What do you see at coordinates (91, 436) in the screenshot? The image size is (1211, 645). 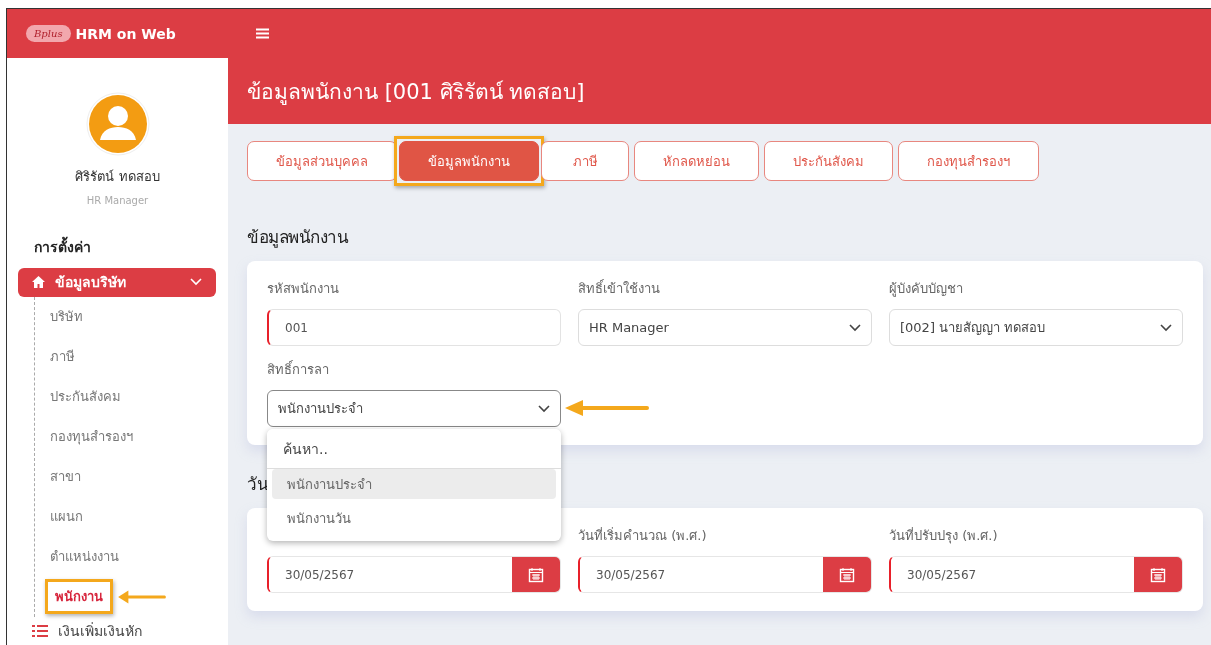 I see `sidebar-item: กองทุนสำรองฯ` at bounding box center [91, 436].